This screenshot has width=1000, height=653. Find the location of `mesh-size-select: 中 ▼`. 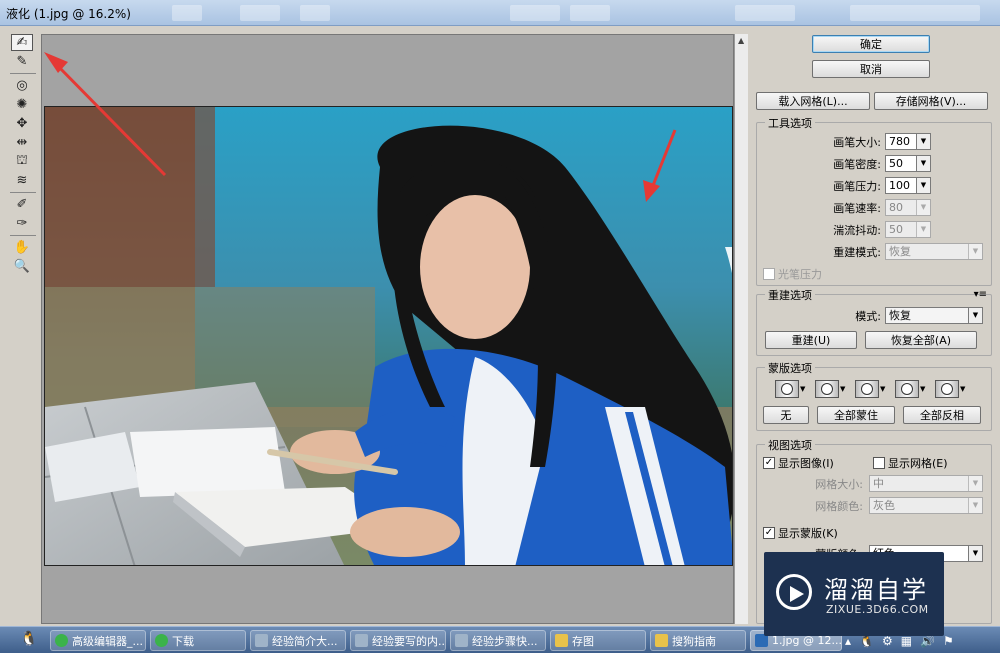

mesh-size-select: 中 ▼ is located at coordinates (926, 483).